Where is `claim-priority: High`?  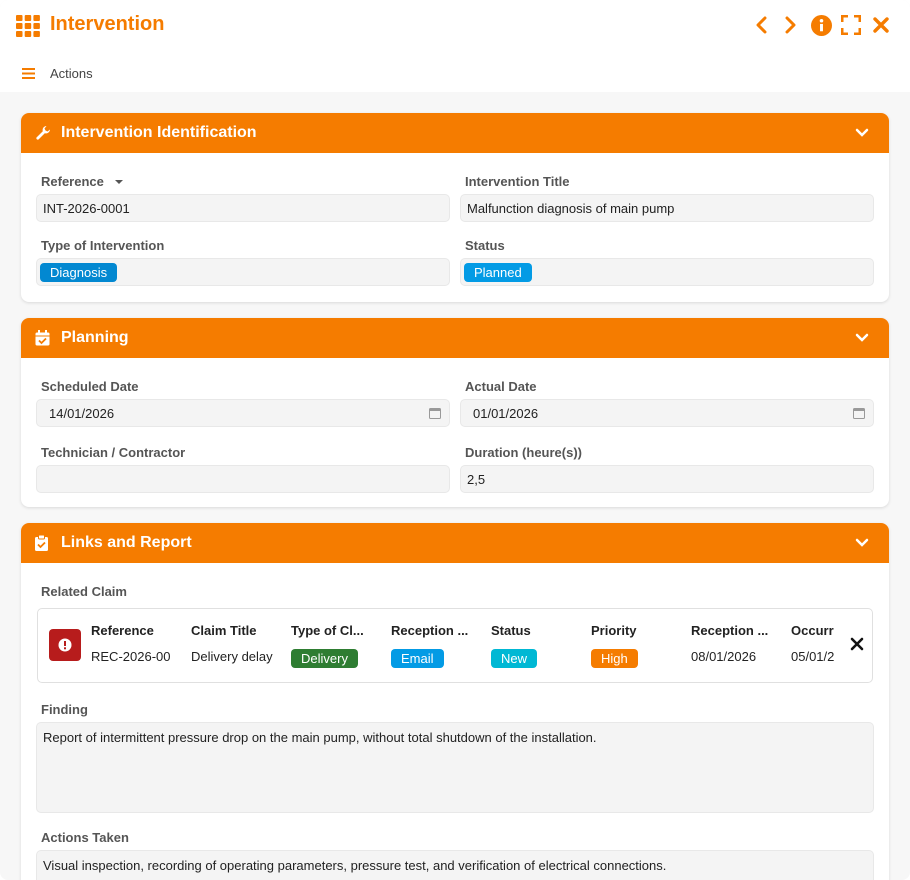 claim-priority: High is located at coordinates (614, 658).